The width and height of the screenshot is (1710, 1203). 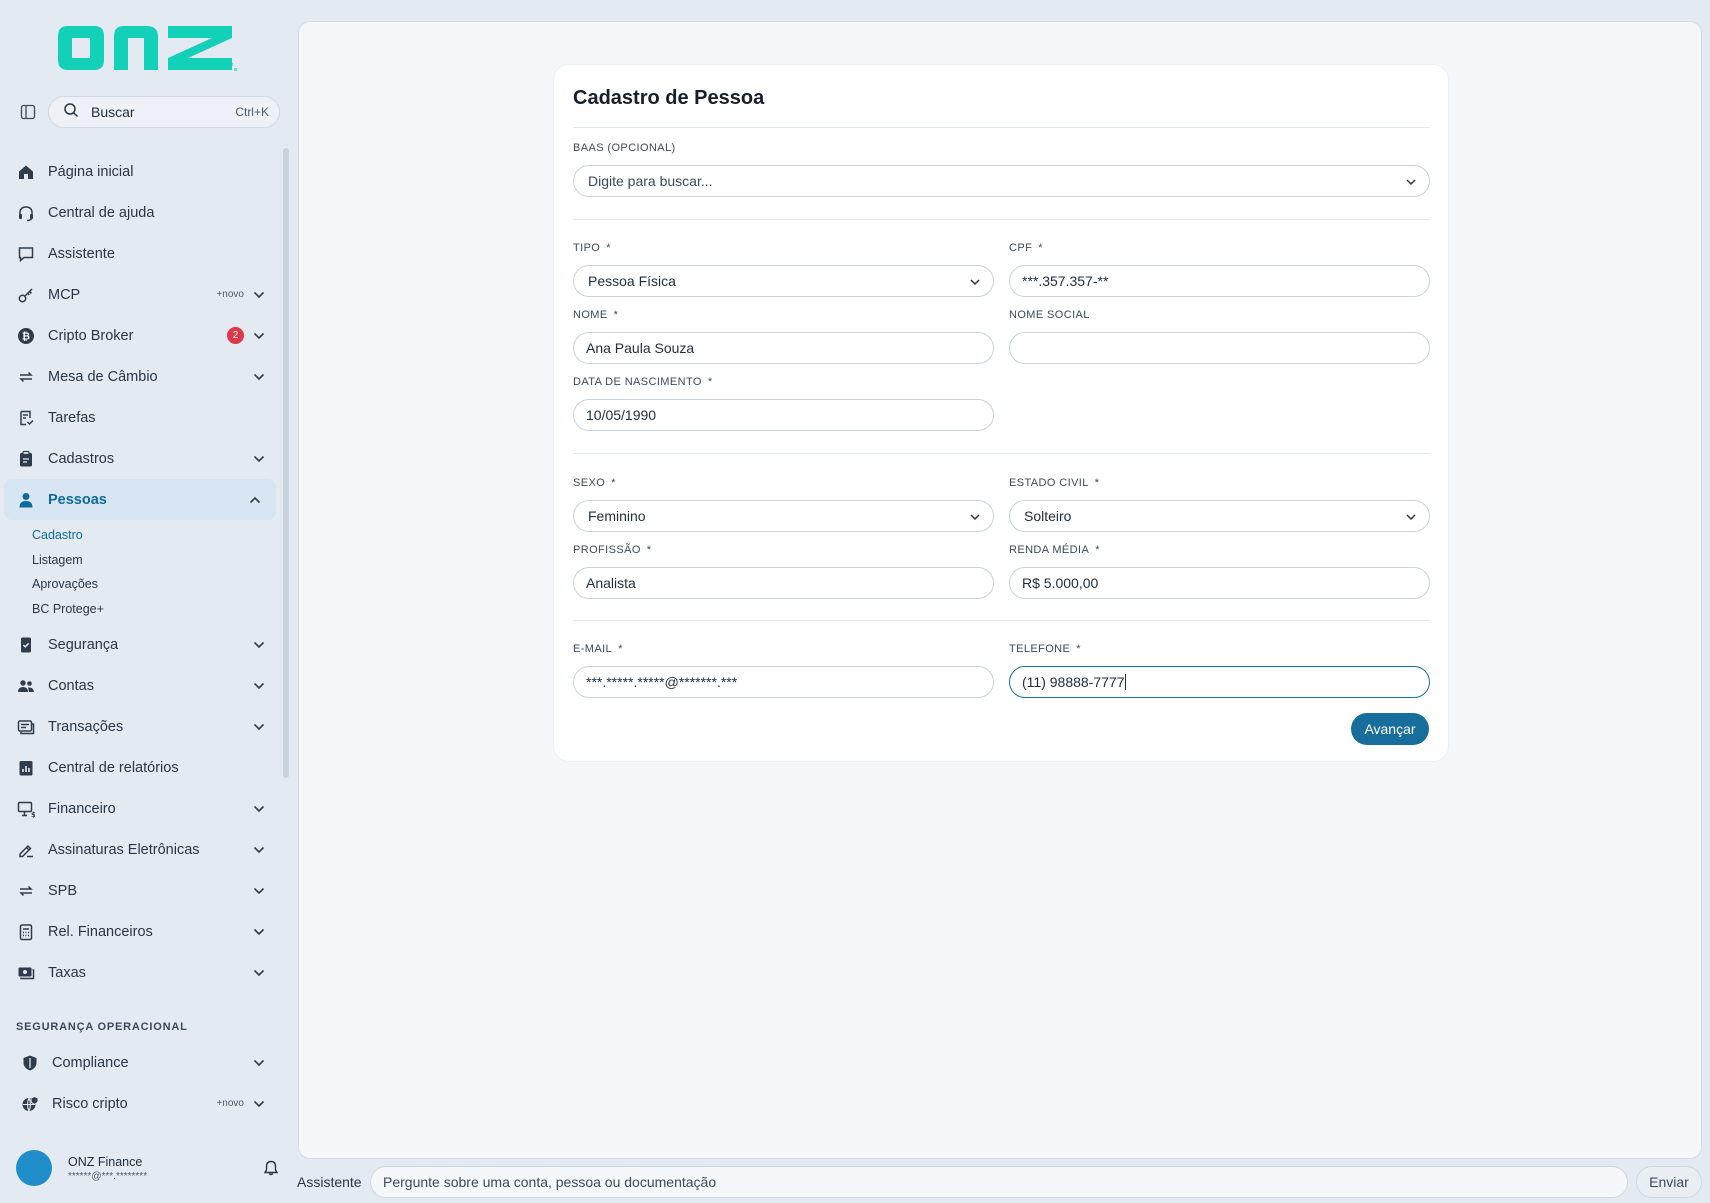 I want to click on nome-social-input, so click(x=1219, y=348).